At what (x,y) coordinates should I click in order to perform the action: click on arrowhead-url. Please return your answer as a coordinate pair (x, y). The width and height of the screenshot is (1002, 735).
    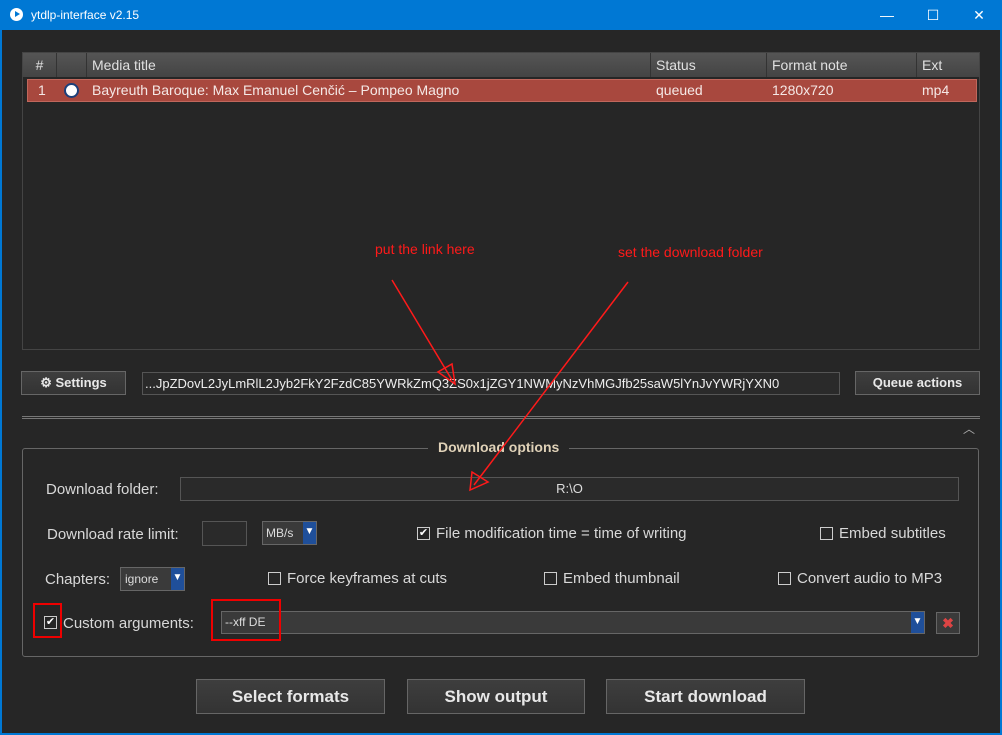
    Looking at the image, I should click on (446, 374).